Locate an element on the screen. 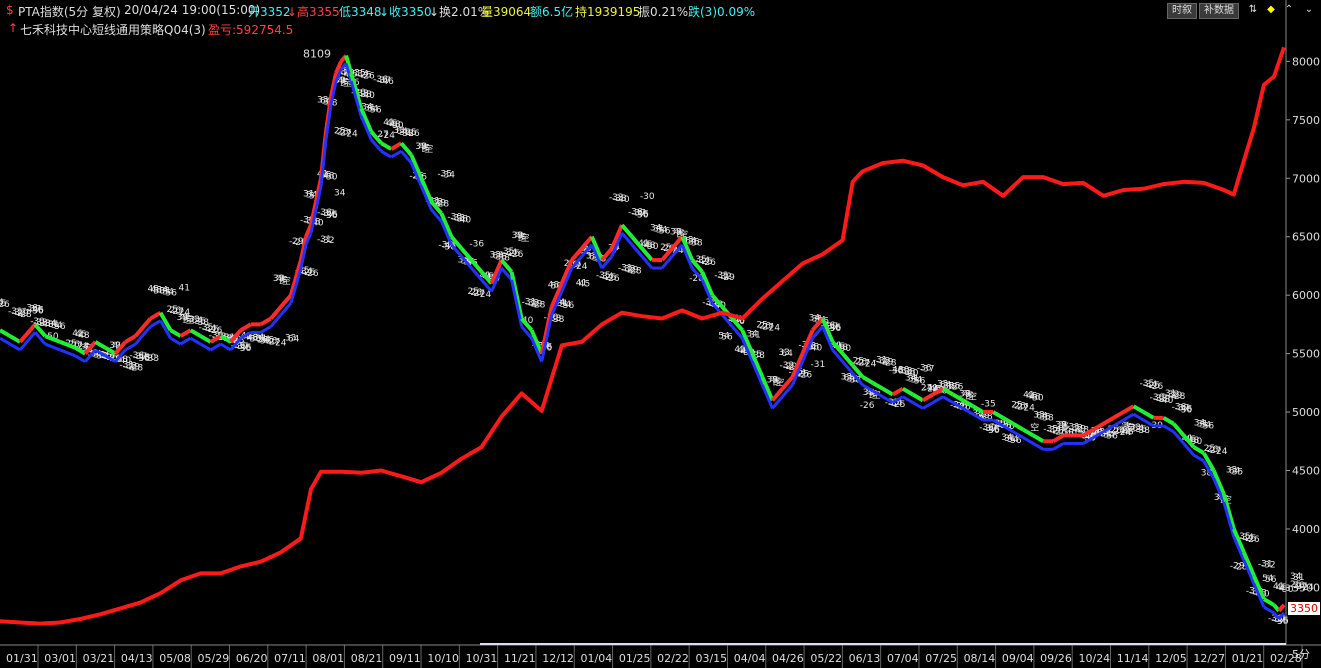 The width and height of the screenshot is (1321, 668). date-label: 09/11 is located at coordinates (405, 658).